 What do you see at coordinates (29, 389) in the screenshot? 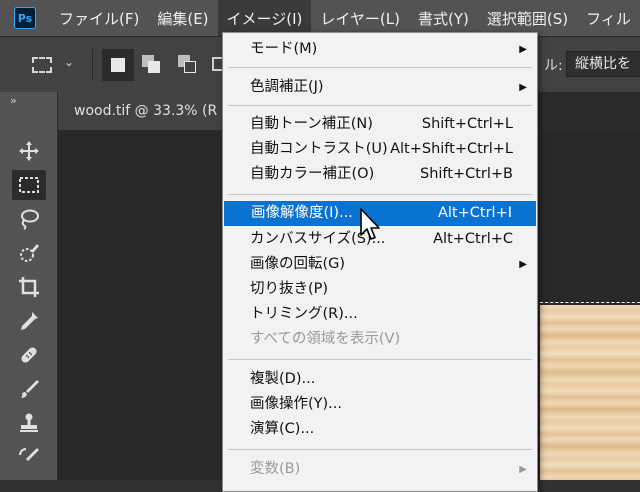
I see `brush-tool-icon` at bounding box center [29, 389].